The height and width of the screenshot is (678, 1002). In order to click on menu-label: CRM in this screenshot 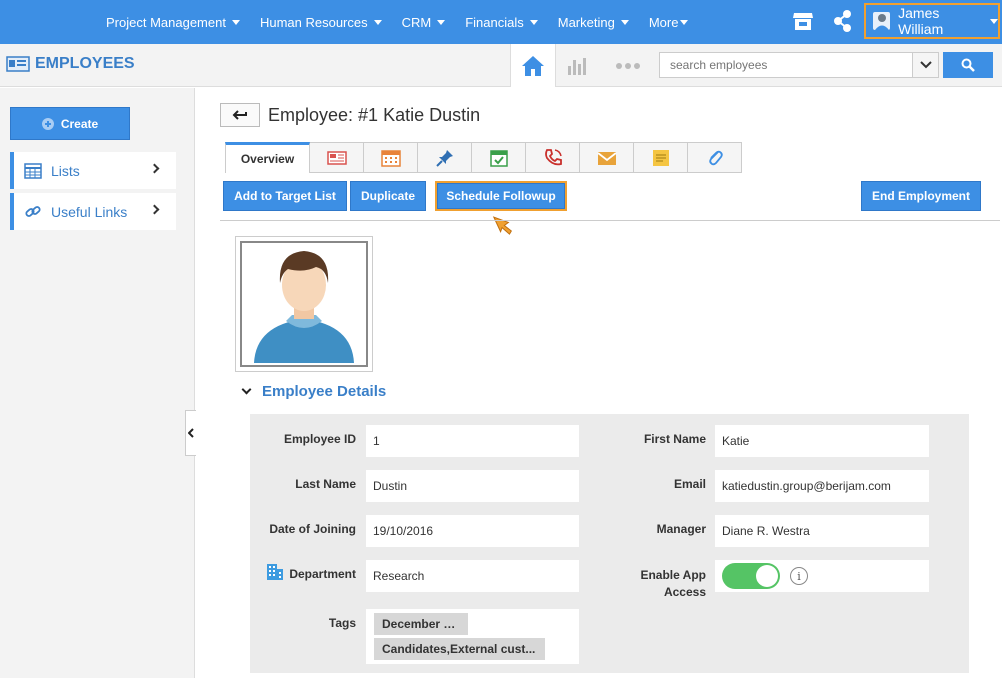, I will do `click(416, 22)`.